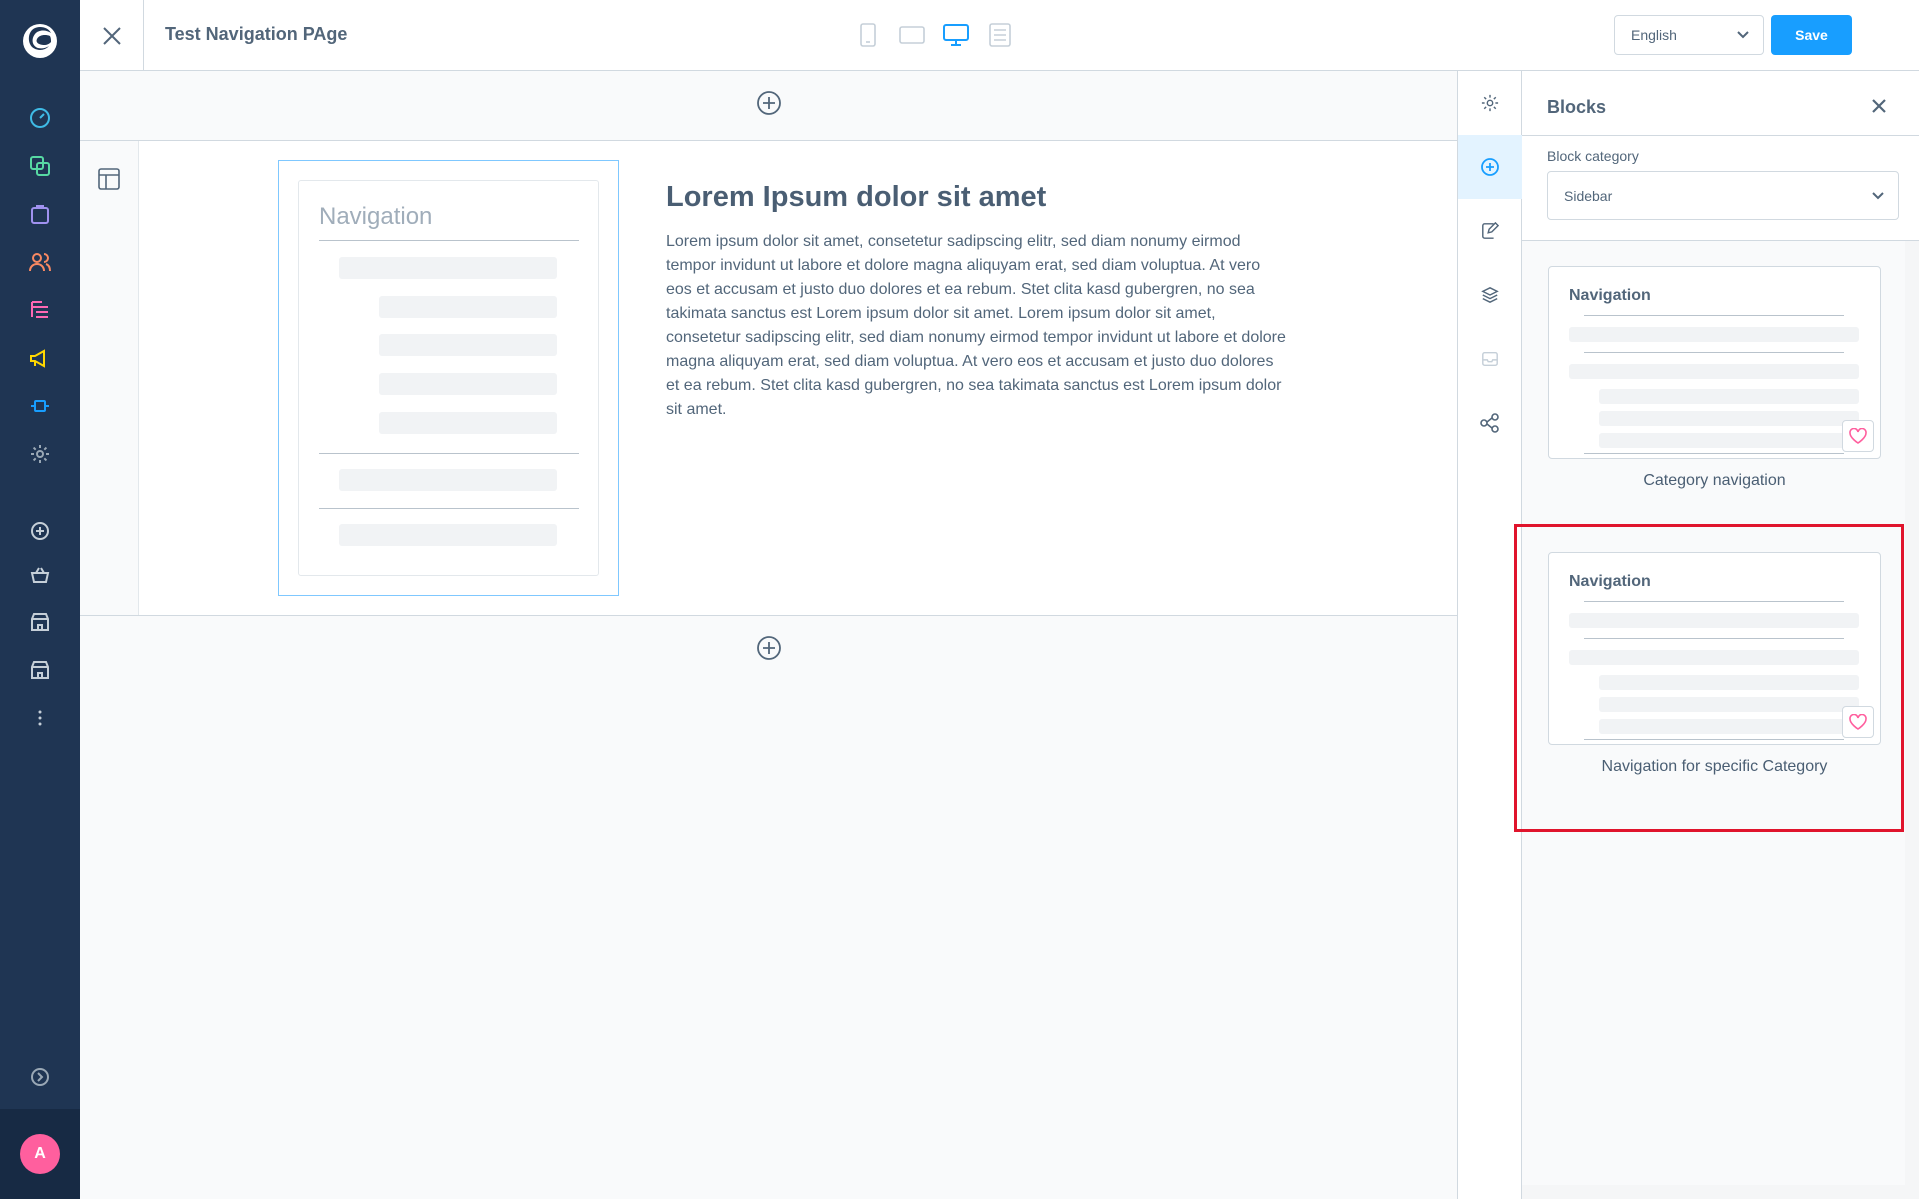  Describe the element at coordinates (1577, 107) in the screenshot. I see `blocks-panel-title: Blocks` at that location.